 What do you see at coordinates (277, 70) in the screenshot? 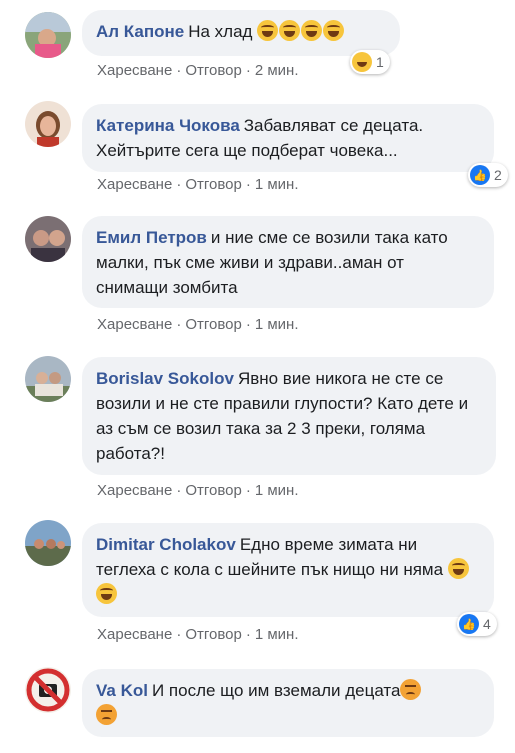
I see `comment-time: 2 мин.` at bounding box center [277, 70].